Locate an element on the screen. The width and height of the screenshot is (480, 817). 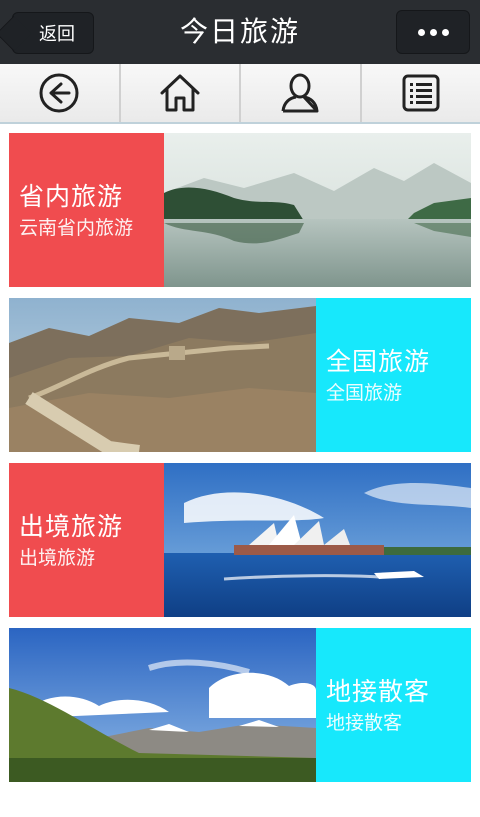
card-label-block: 全国旅游 全国旅游 is located at coordinates (393, 375).